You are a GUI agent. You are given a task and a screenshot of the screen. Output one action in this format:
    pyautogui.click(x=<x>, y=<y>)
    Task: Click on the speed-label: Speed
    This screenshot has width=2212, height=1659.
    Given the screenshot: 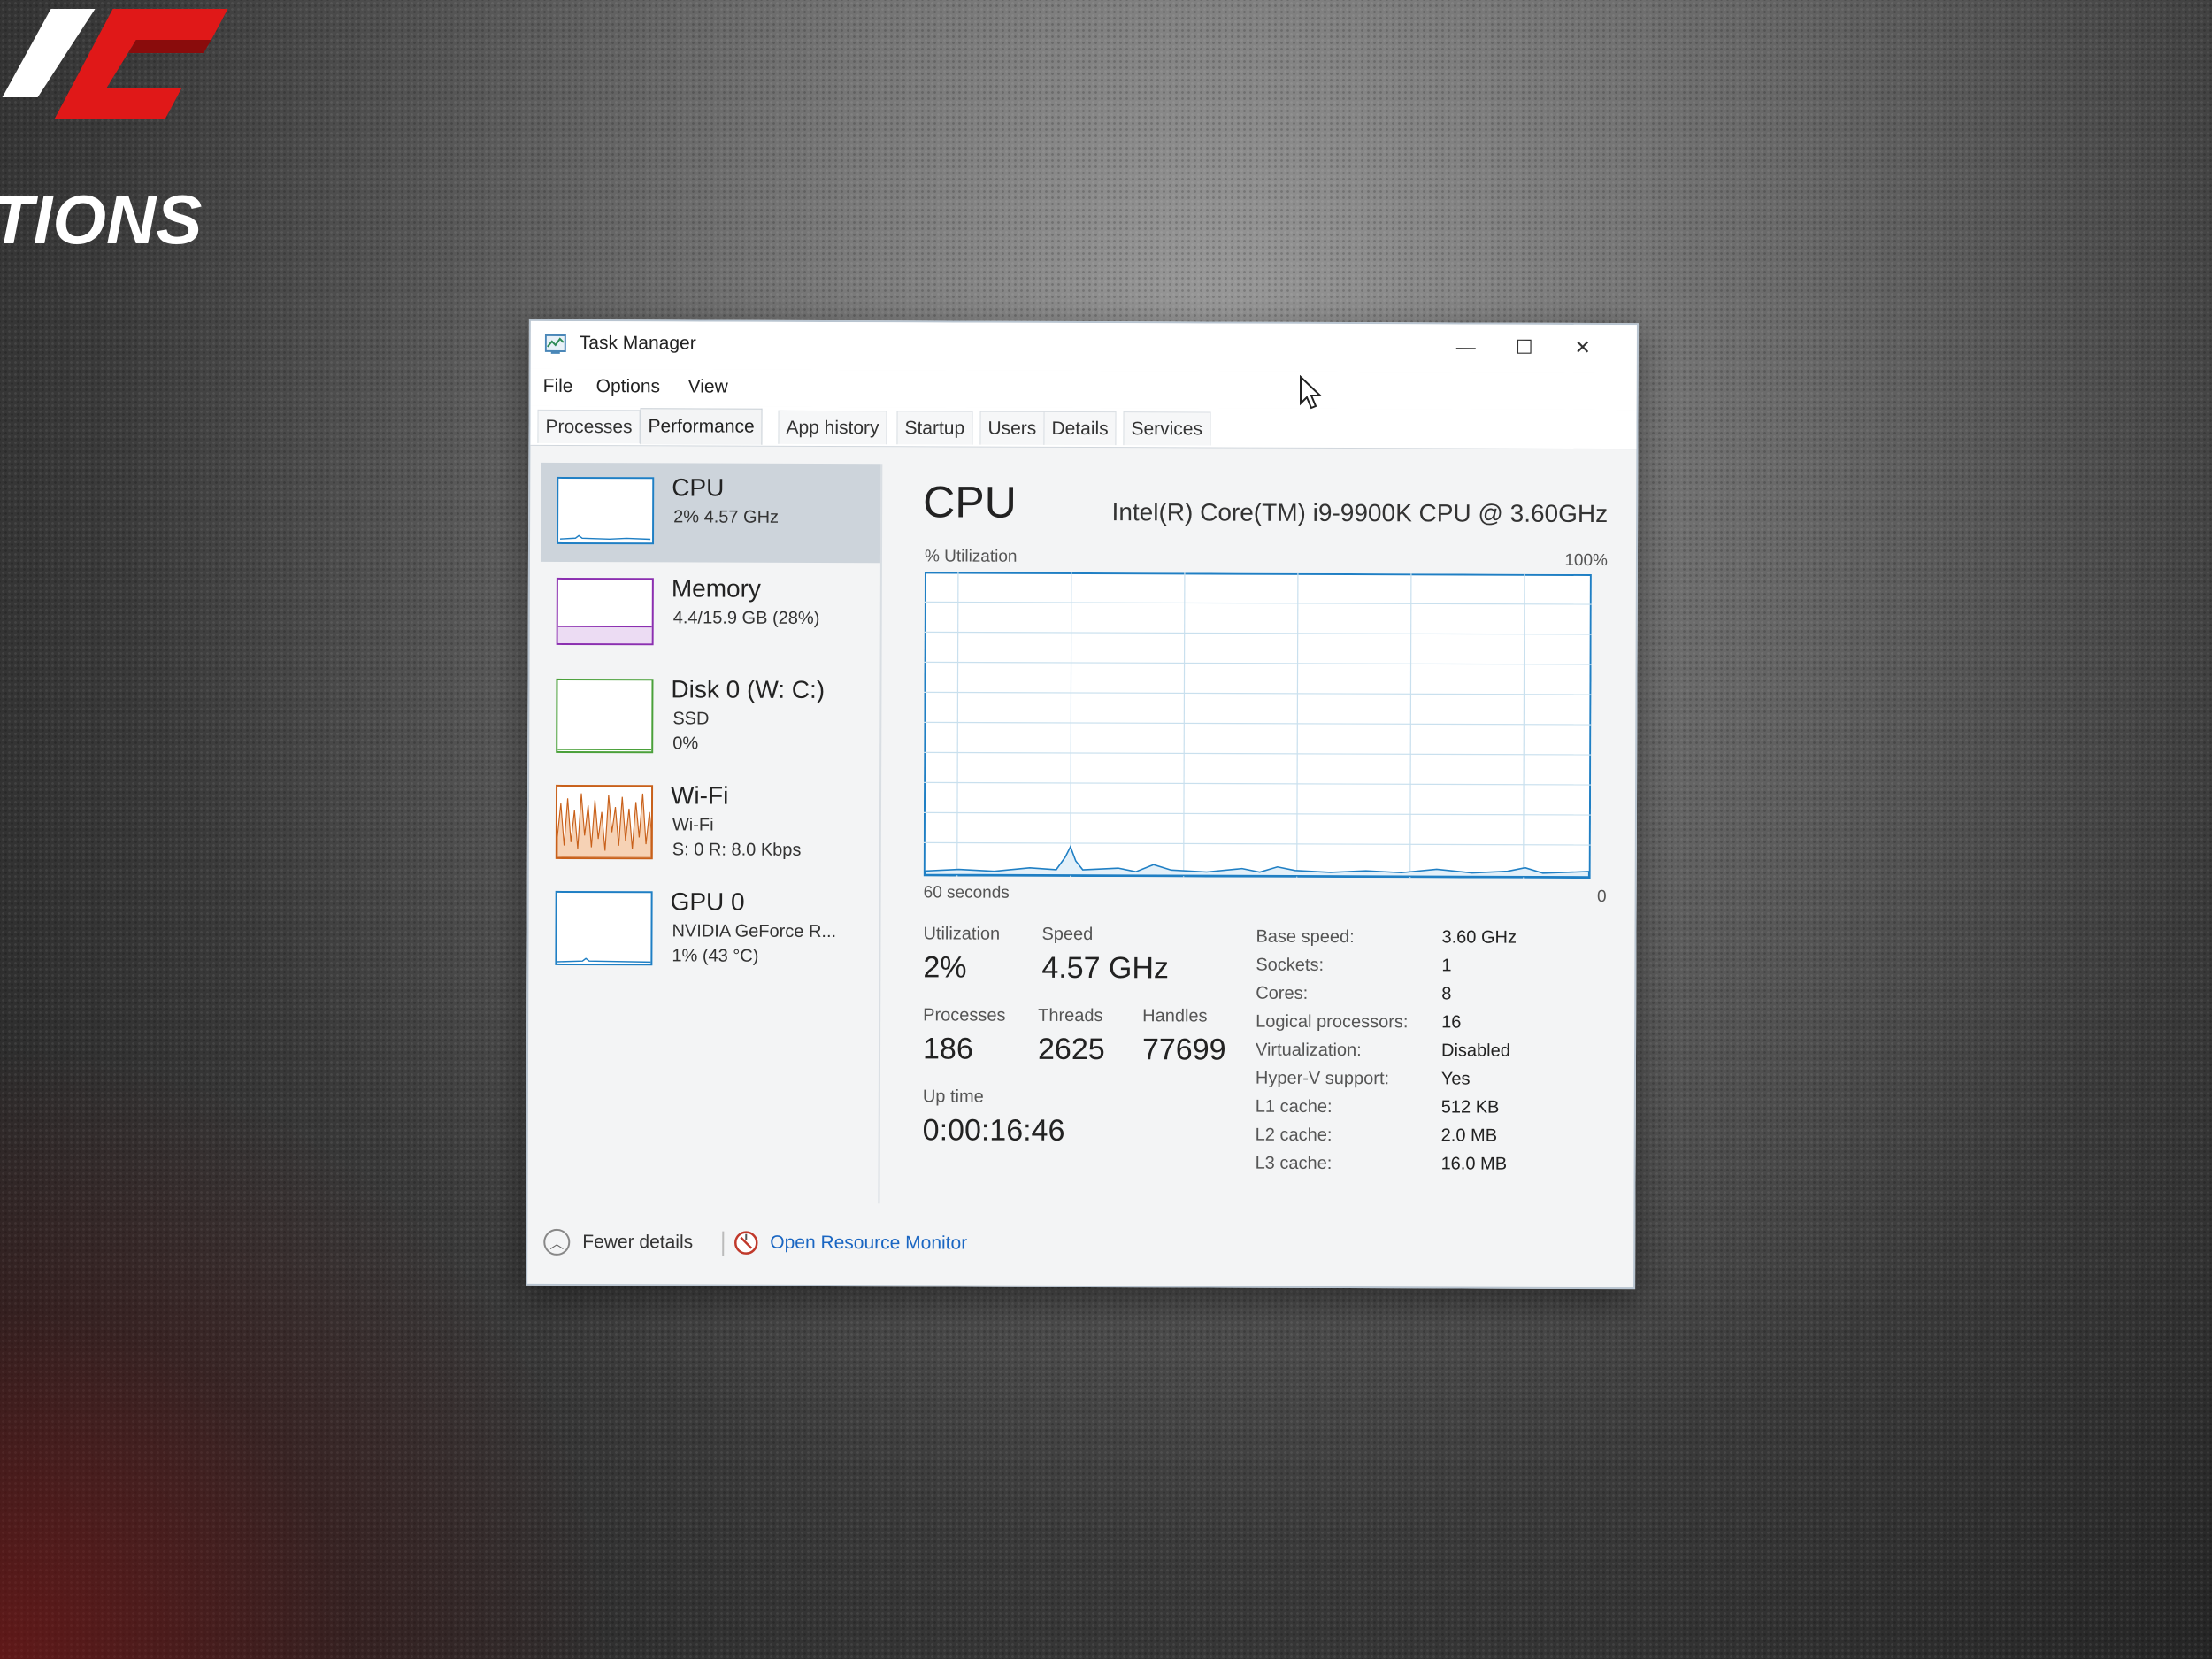 What is the action you would take?
    pyautogui.click(x=1067, y=935)
    